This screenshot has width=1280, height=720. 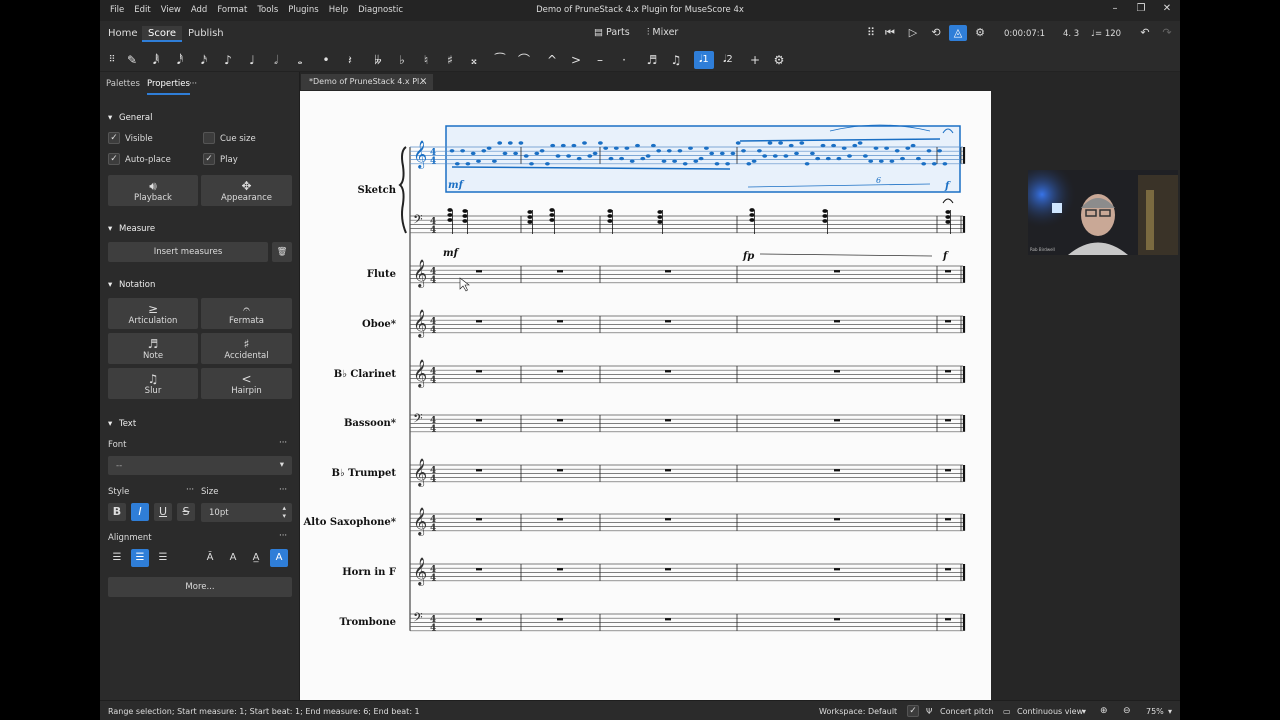 I want to click on restore-button: ❐, so click(x=1141, y=8).